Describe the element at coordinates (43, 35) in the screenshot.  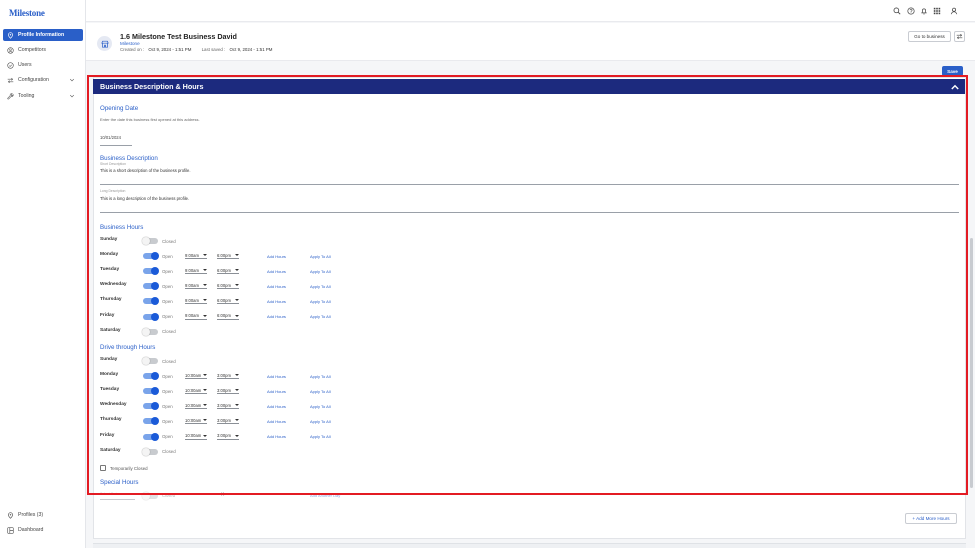
I see `sidebar-item-profile-information: Profile Information` at that location.